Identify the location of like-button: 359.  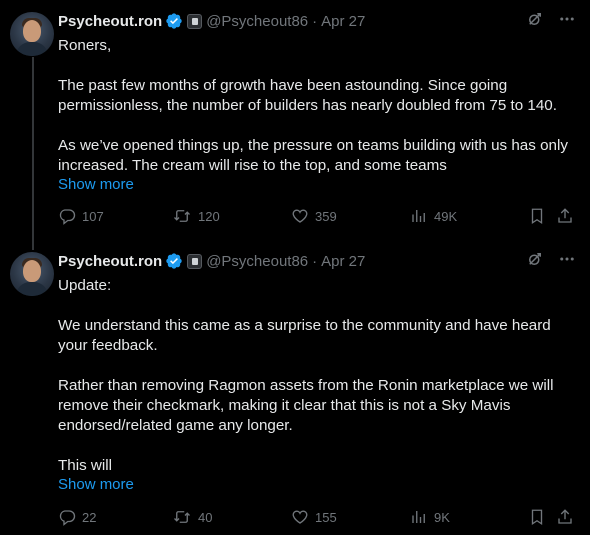
(314, 216).